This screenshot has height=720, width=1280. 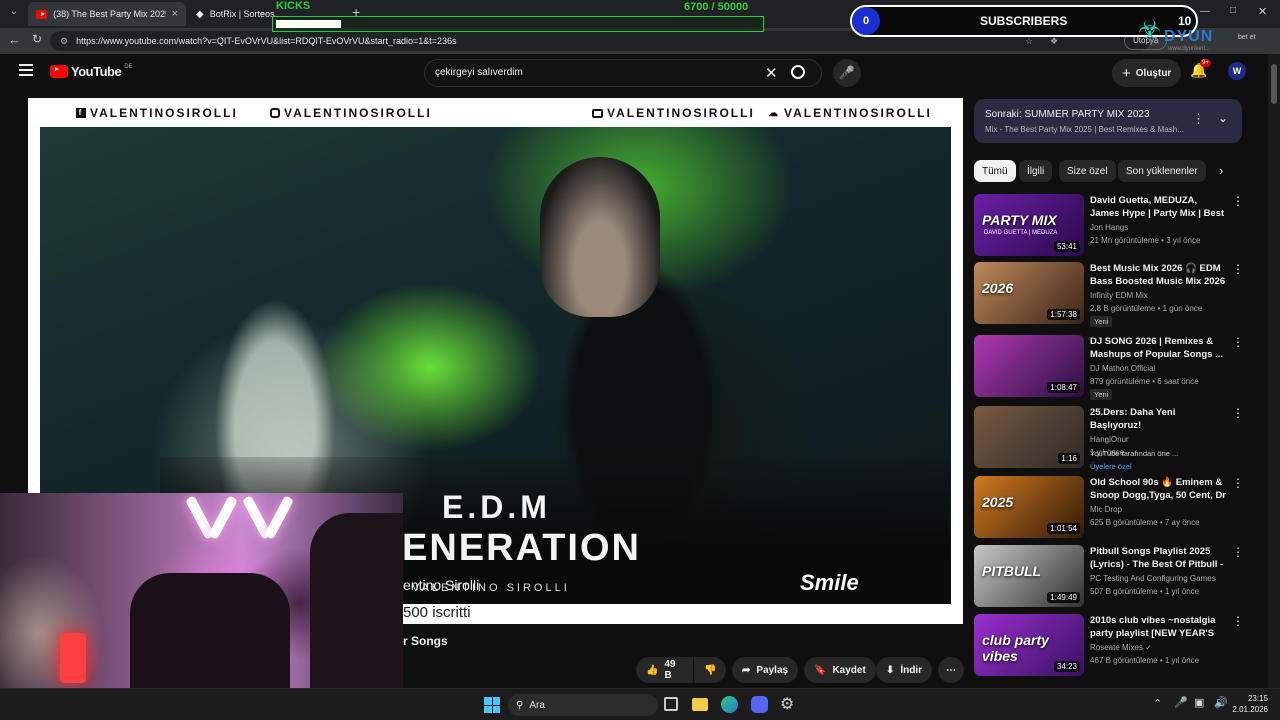 What do you see at coordinates (1200, 69) in the screenshot?
I see `notifications-button: 🔔 9+` at bounding box center [1200, 69].